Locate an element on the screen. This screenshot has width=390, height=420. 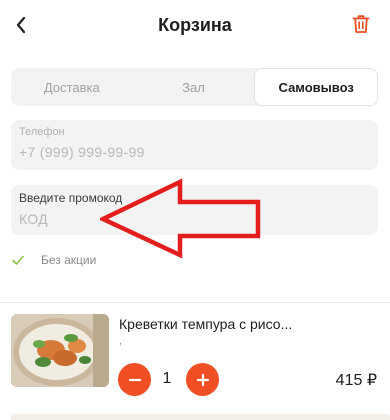
plus-icon is located at coordinates (202, 379).